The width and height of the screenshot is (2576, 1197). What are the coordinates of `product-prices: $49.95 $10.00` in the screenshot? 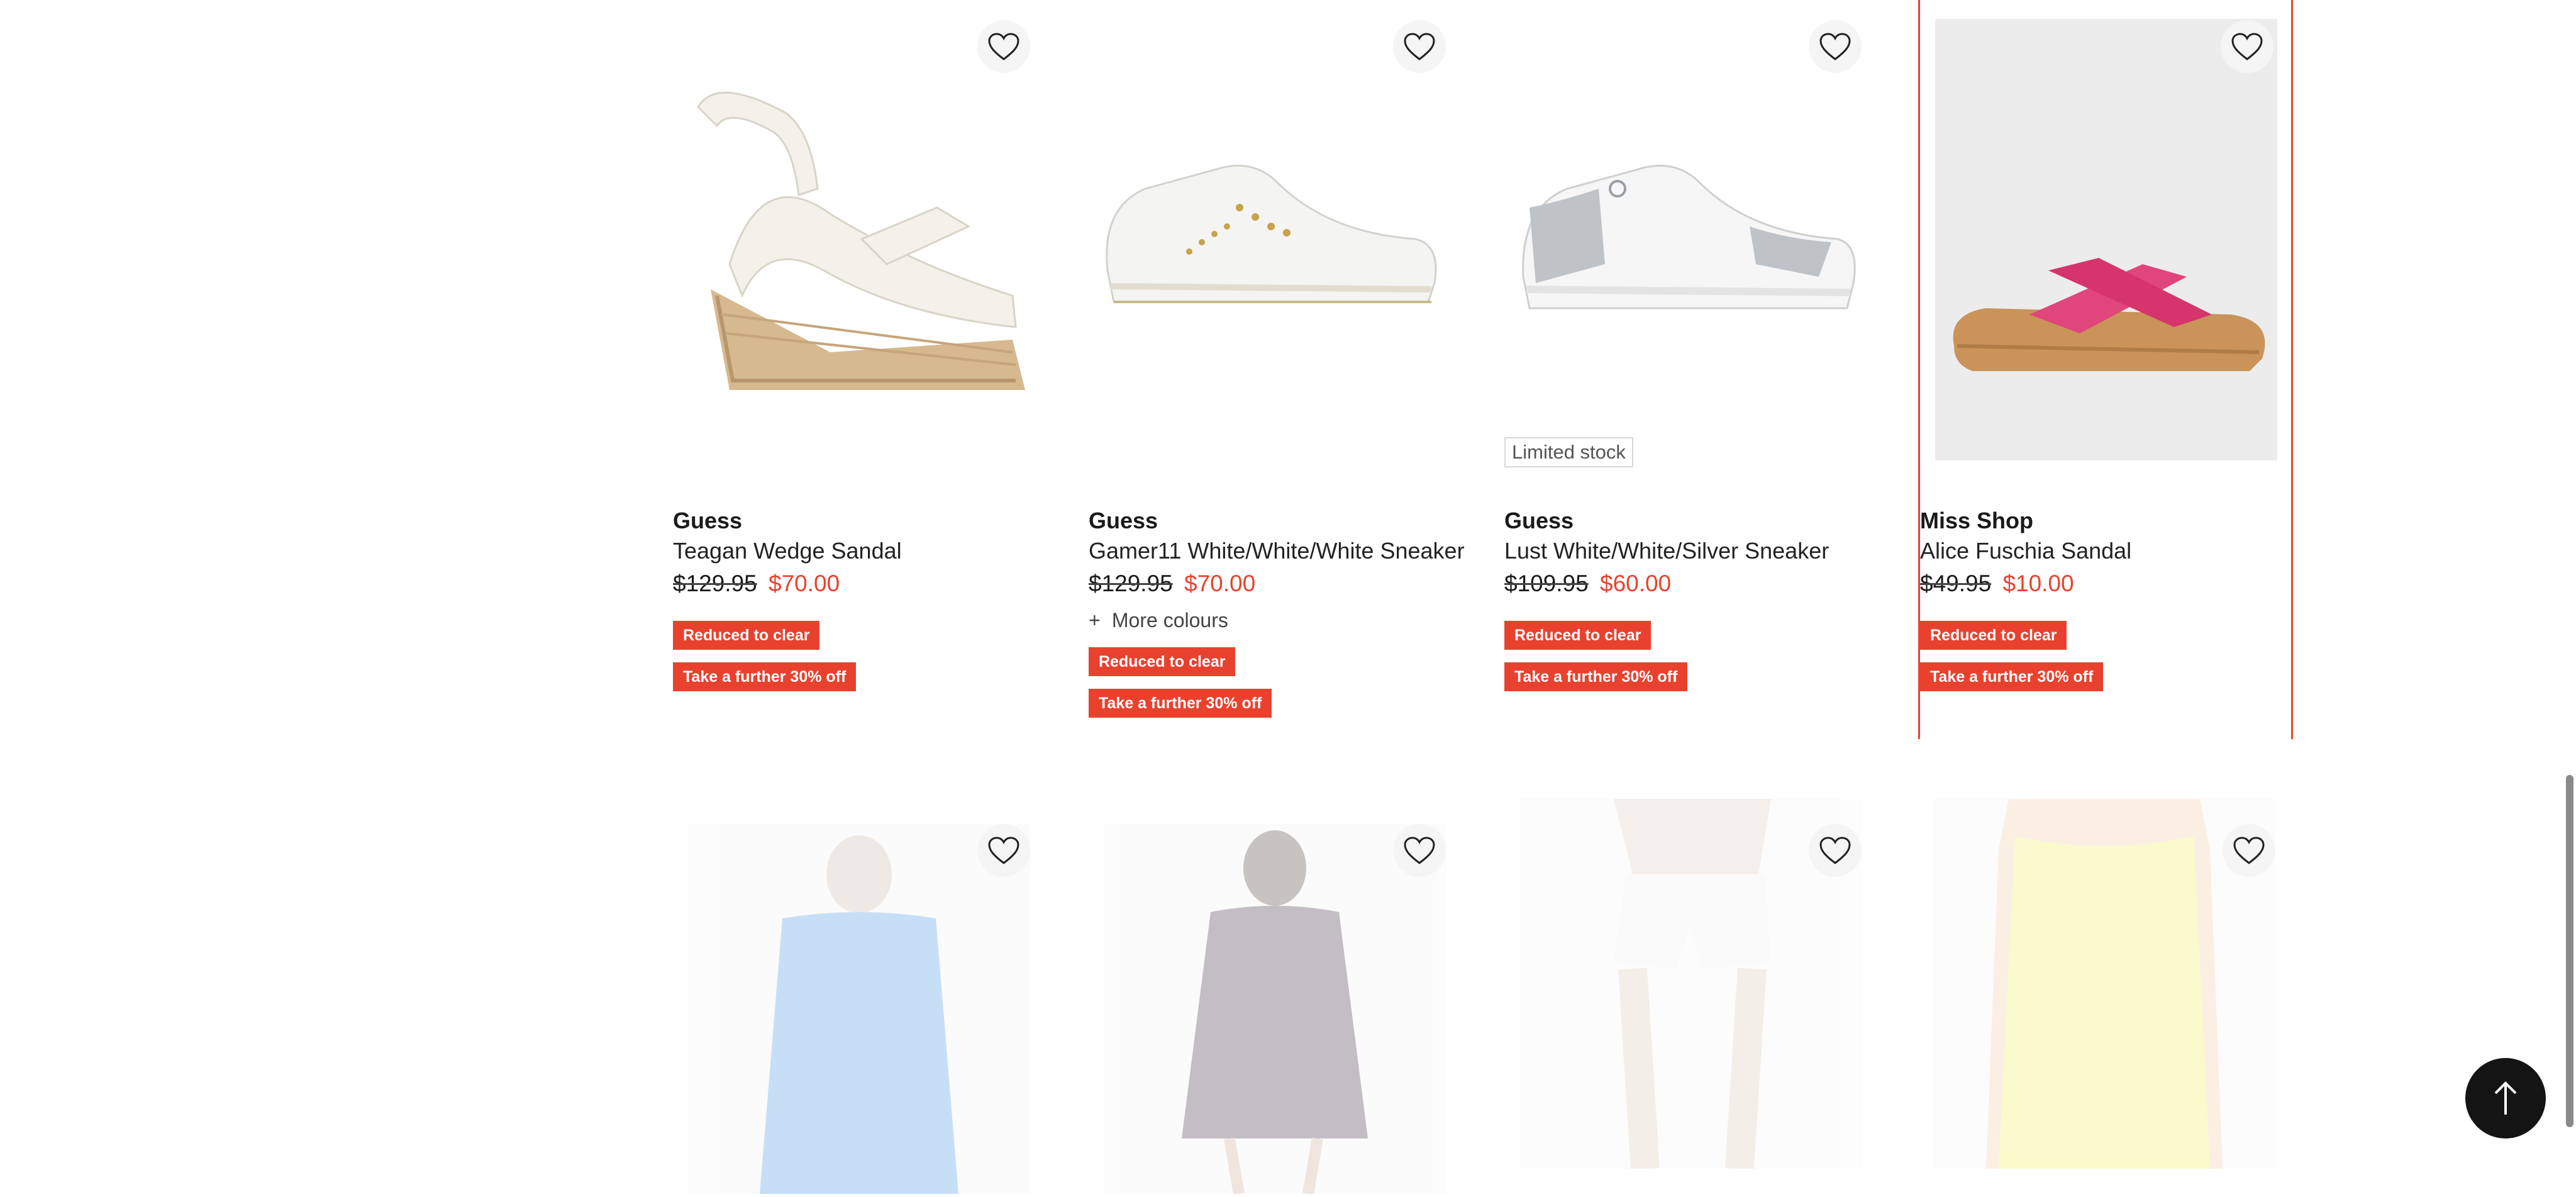 It's located at (2107, 584).